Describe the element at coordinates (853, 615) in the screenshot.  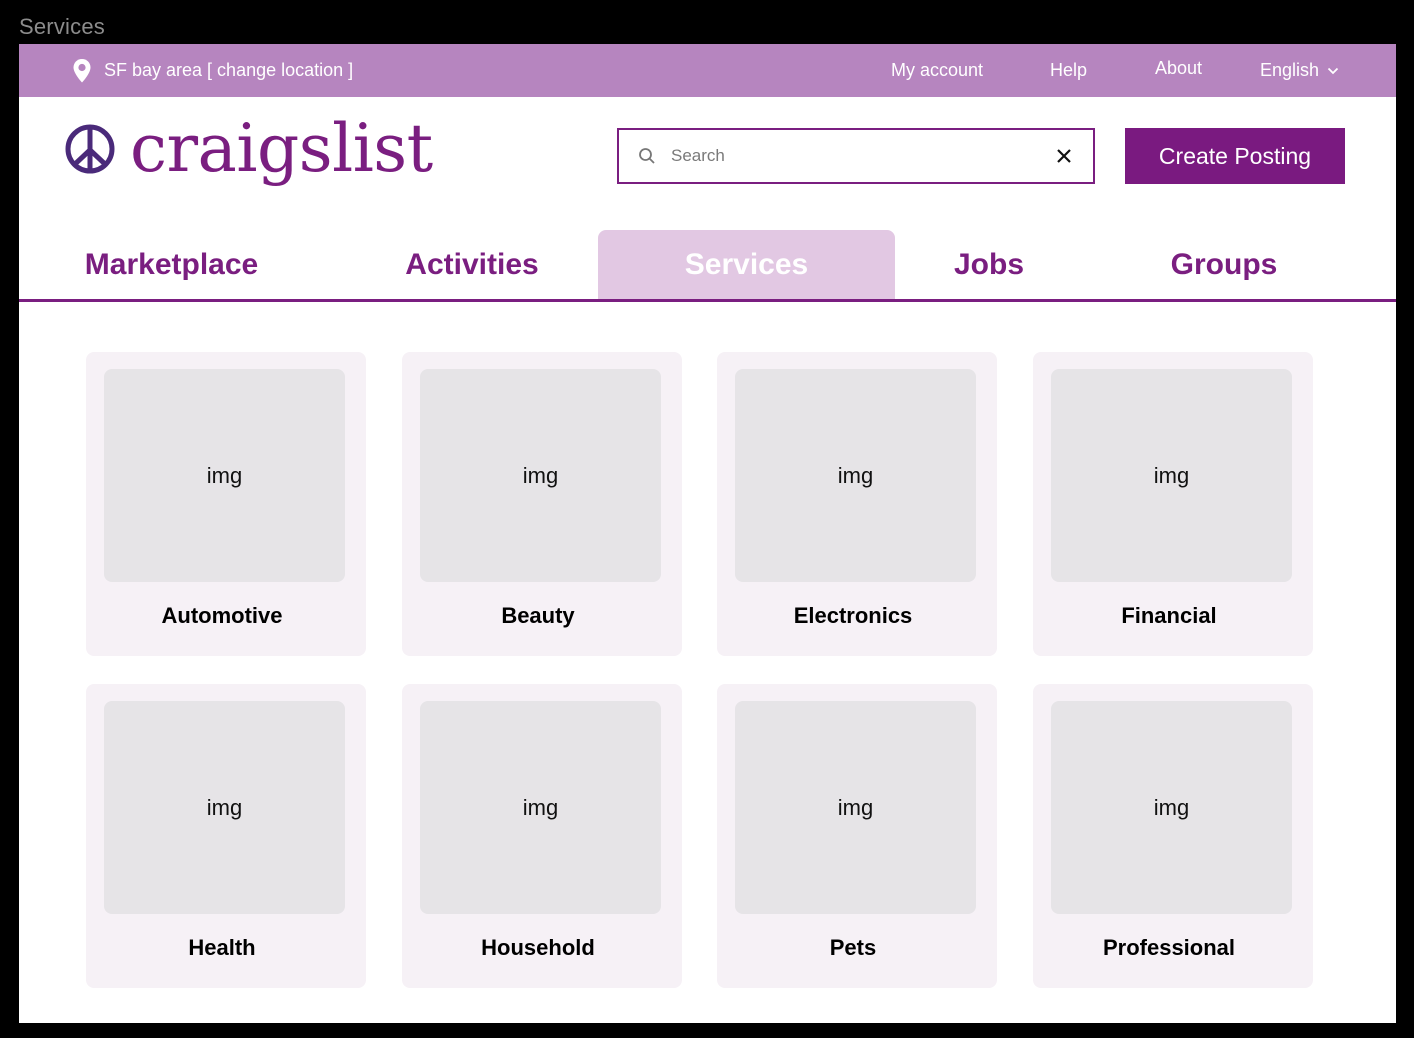
I see `category-label: Electronics` at that location.